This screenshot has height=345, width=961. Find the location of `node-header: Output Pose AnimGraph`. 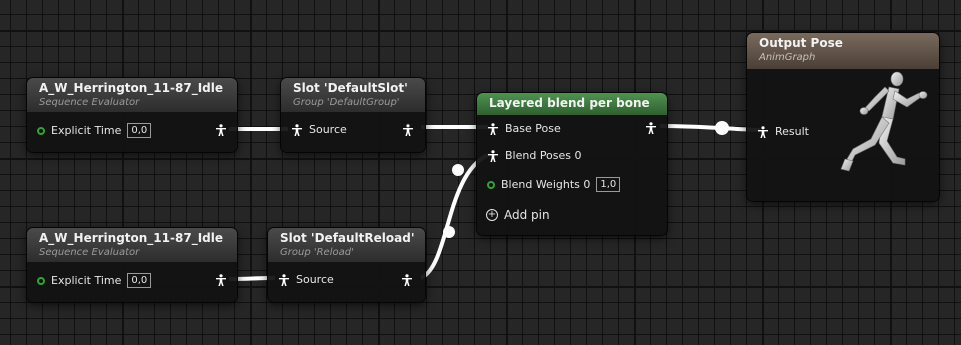

node-header: Output Pose AnimGraph is located at coordinates (843, 51).